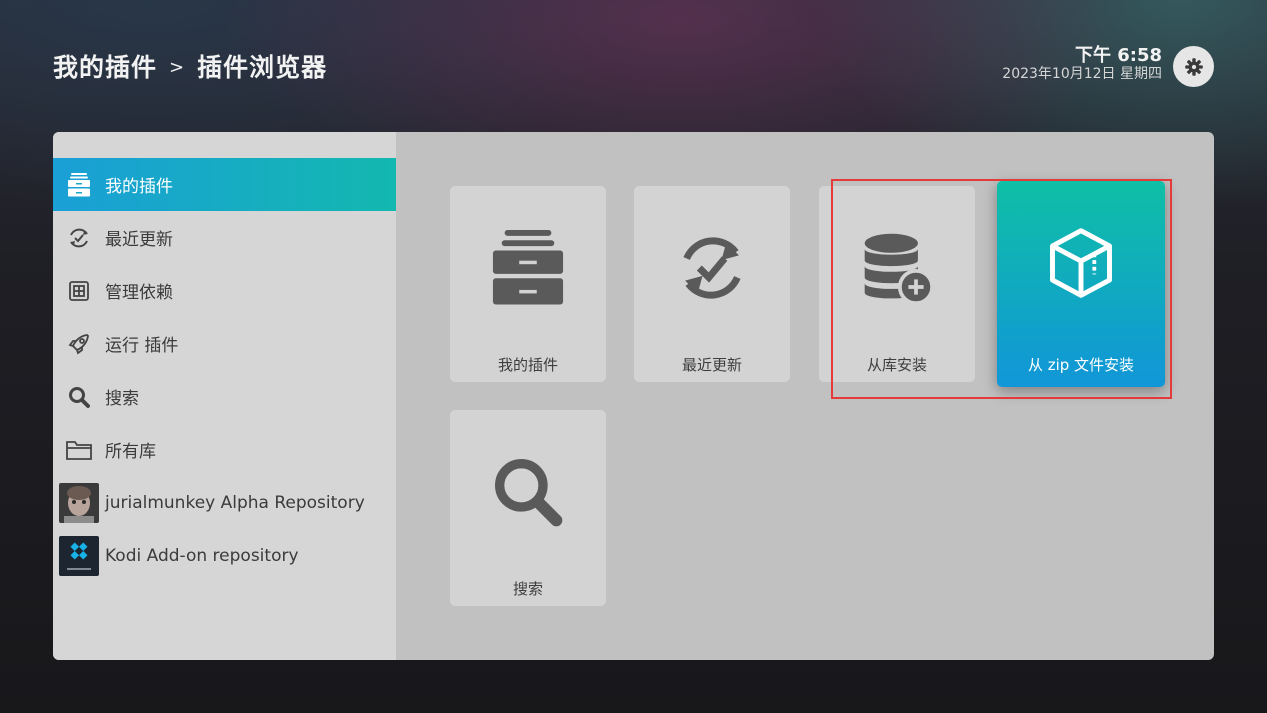 This screenshot has height=713, width=1267. I want to click on highlight-annotation-box, so click(1001, 289).